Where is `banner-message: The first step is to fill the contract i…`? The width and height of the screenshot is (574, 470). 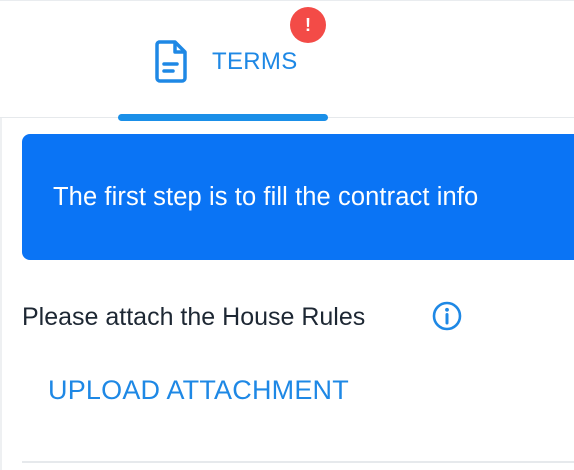
banner-message: The first step is to fill the contract i… is located at coordinates (266, 196).